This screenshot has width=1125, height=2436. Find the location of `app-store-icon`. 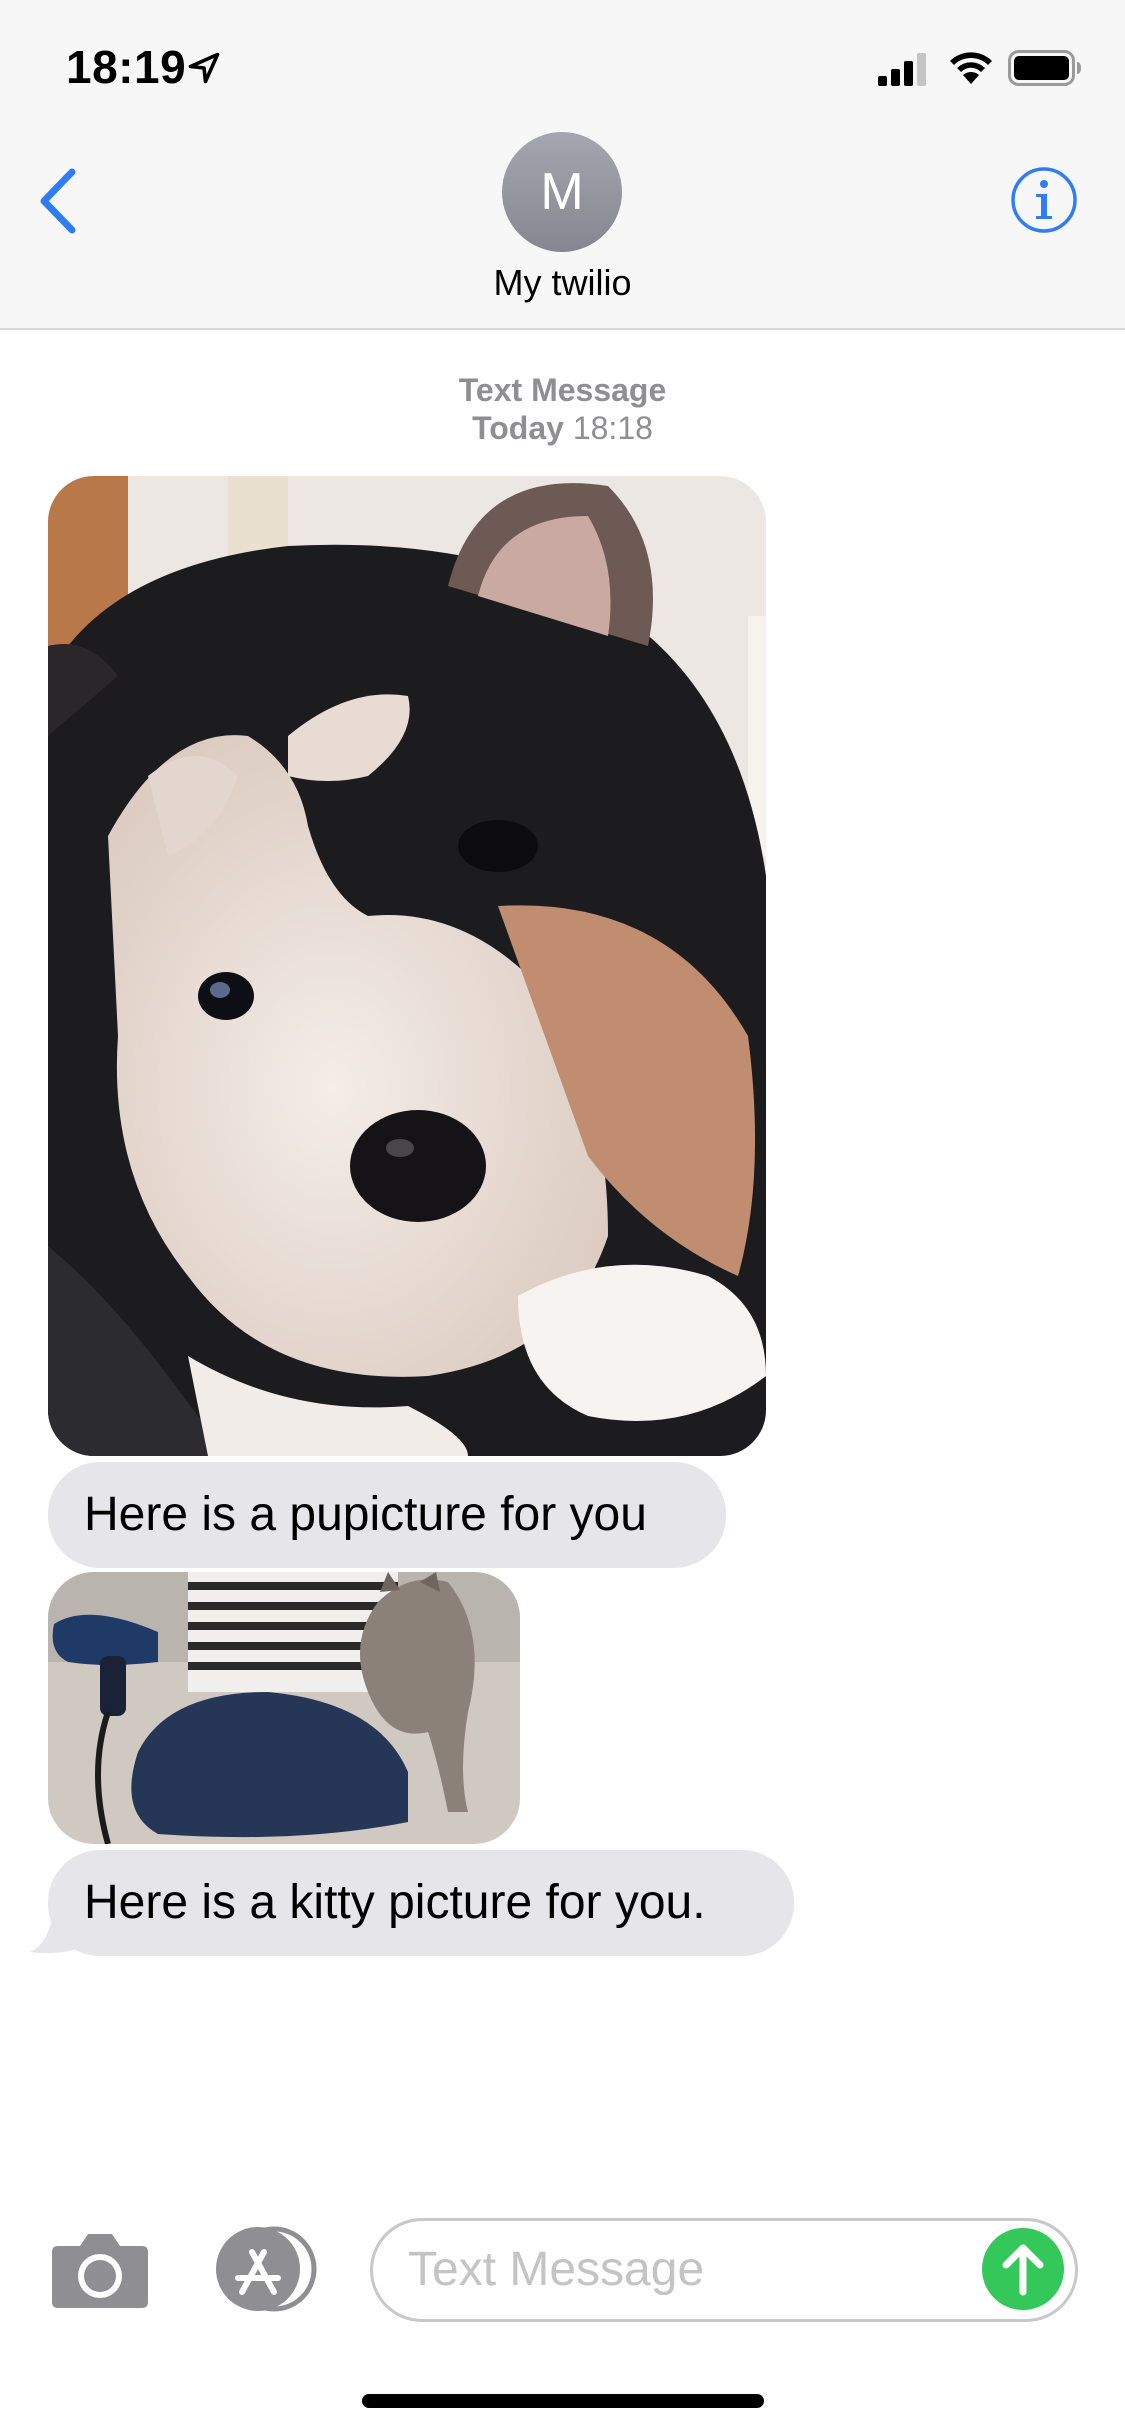

app-store-icon is located at coordinates (263, 2269).